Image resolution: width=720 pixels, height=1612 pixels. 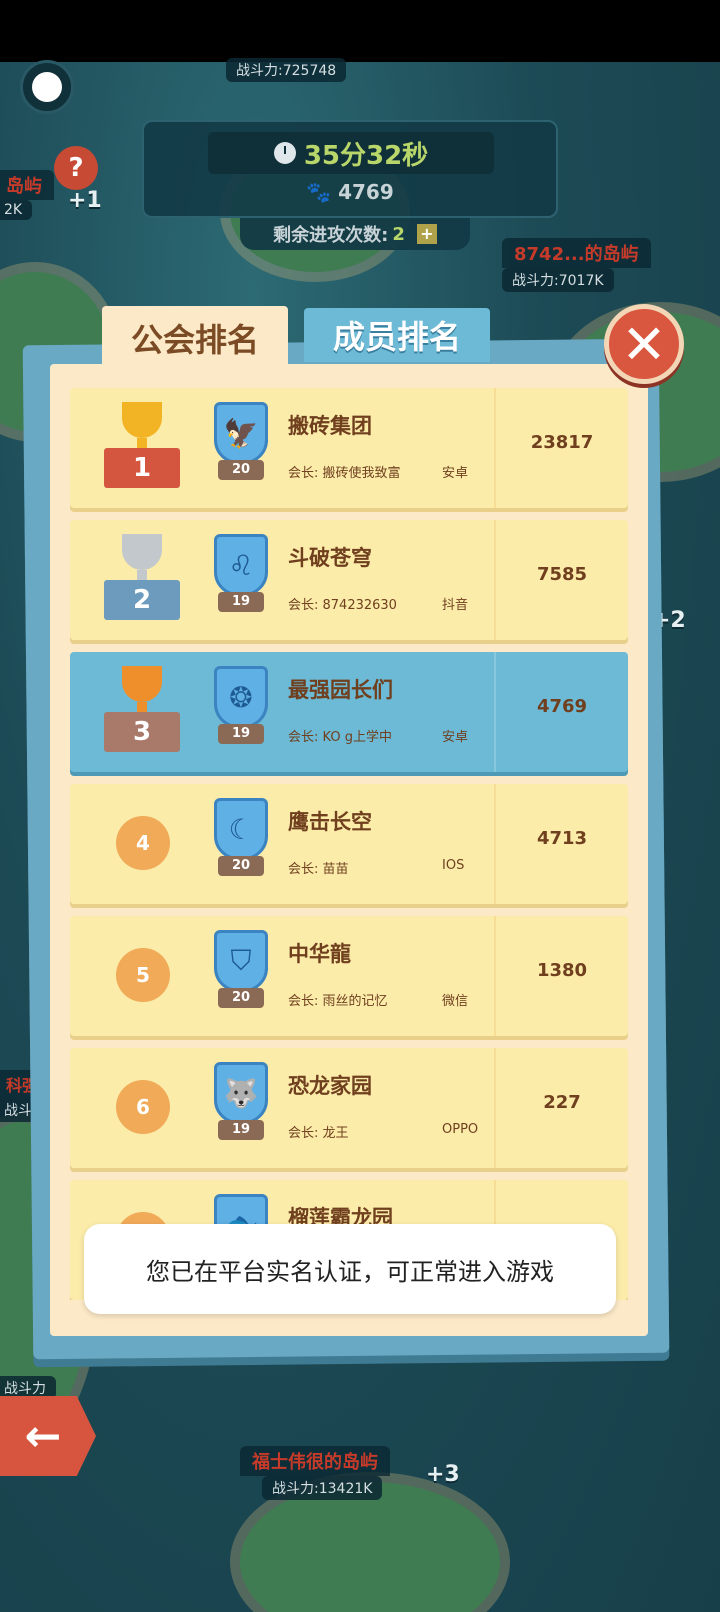 I want to click on guild-platform: IOS, so click(x=453, y=865).